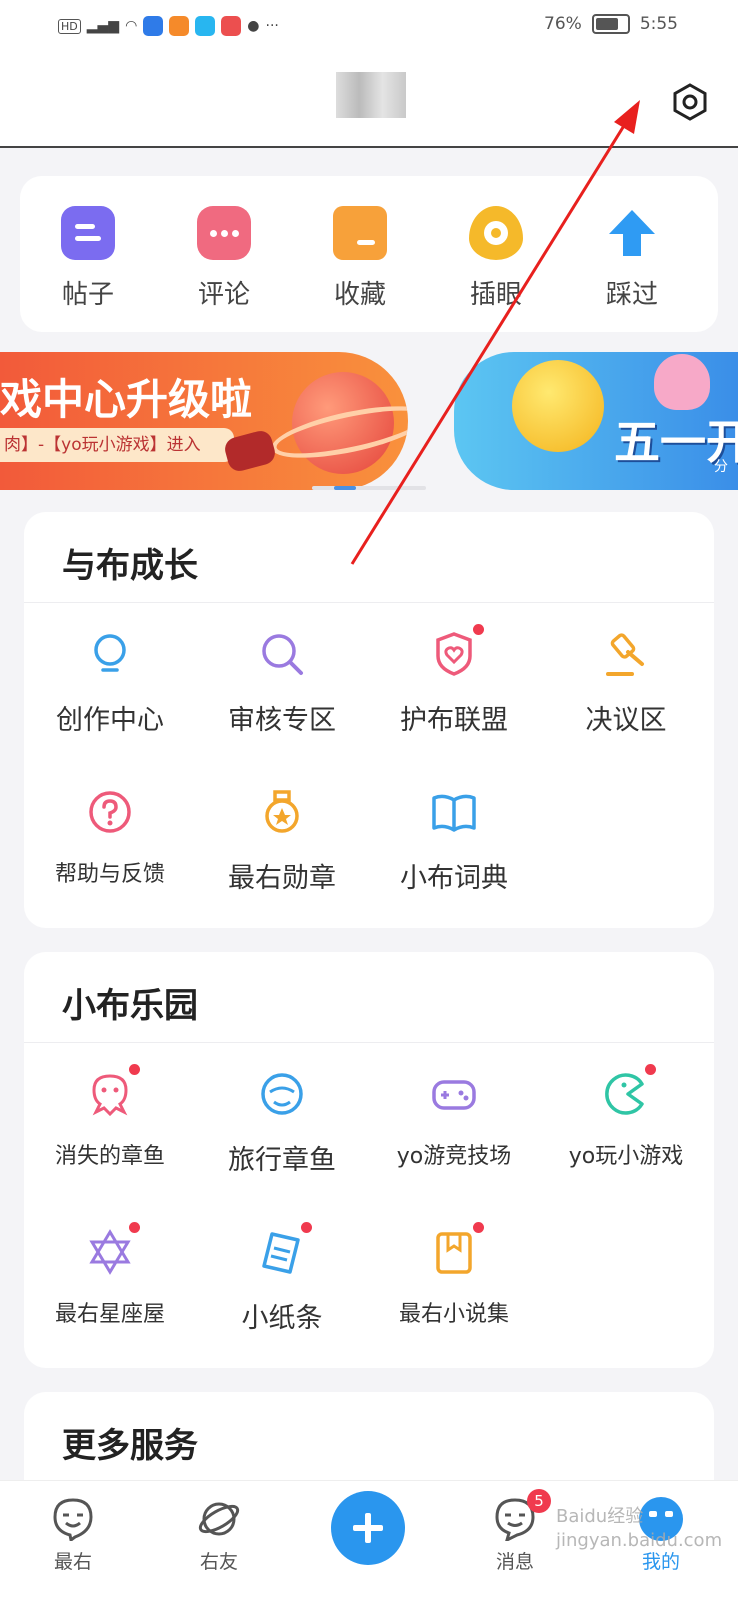 The image size is (738, 1601). What do you see at coordinates (282, 720) in the screenshot?
I see `grid-item-label: 审核专区` at bounding box center [282, 720].